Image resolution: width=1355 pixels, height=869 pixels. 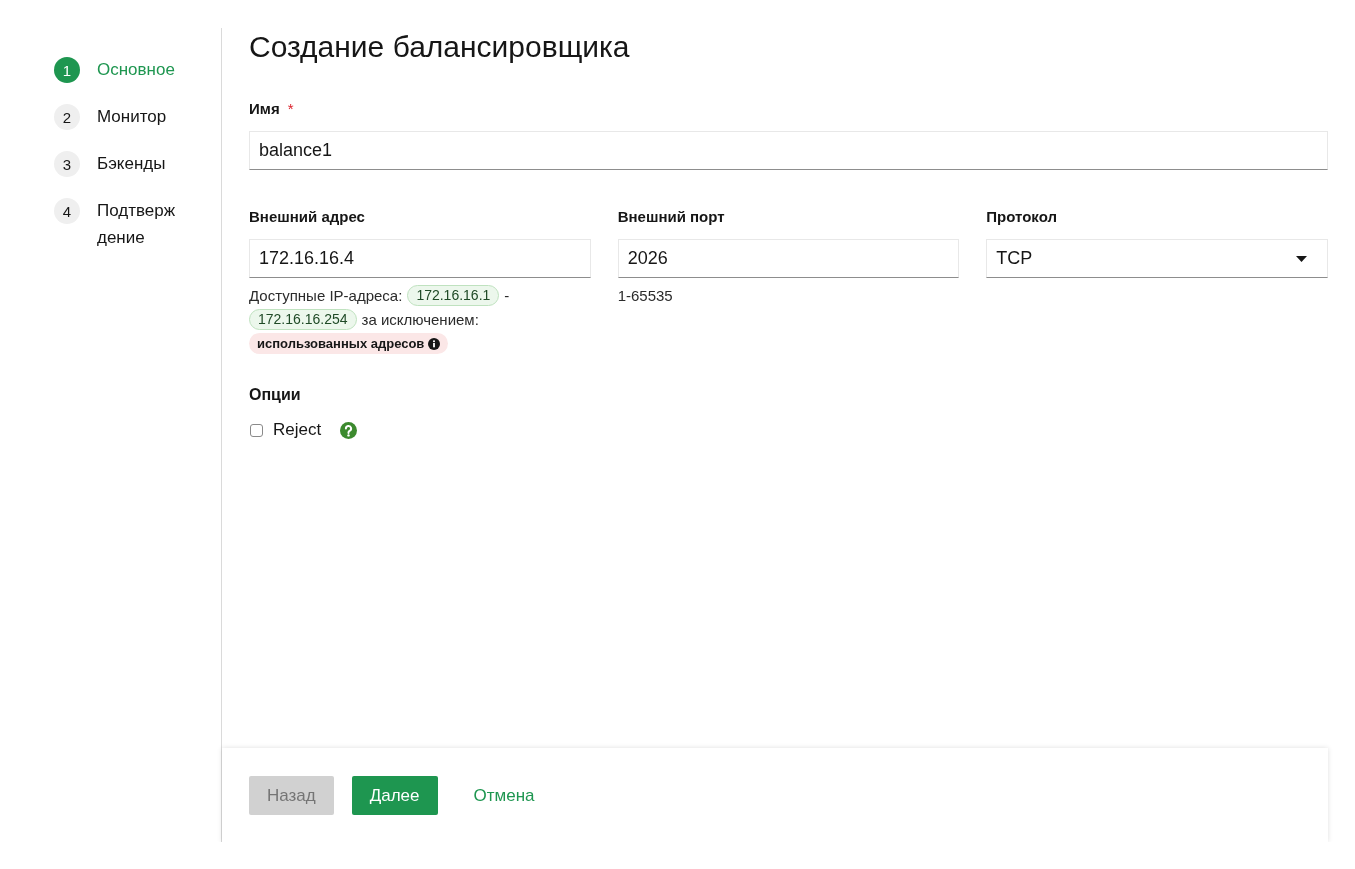 I want to click on field-label: Внешний адрес, so click(x=307, y=217).